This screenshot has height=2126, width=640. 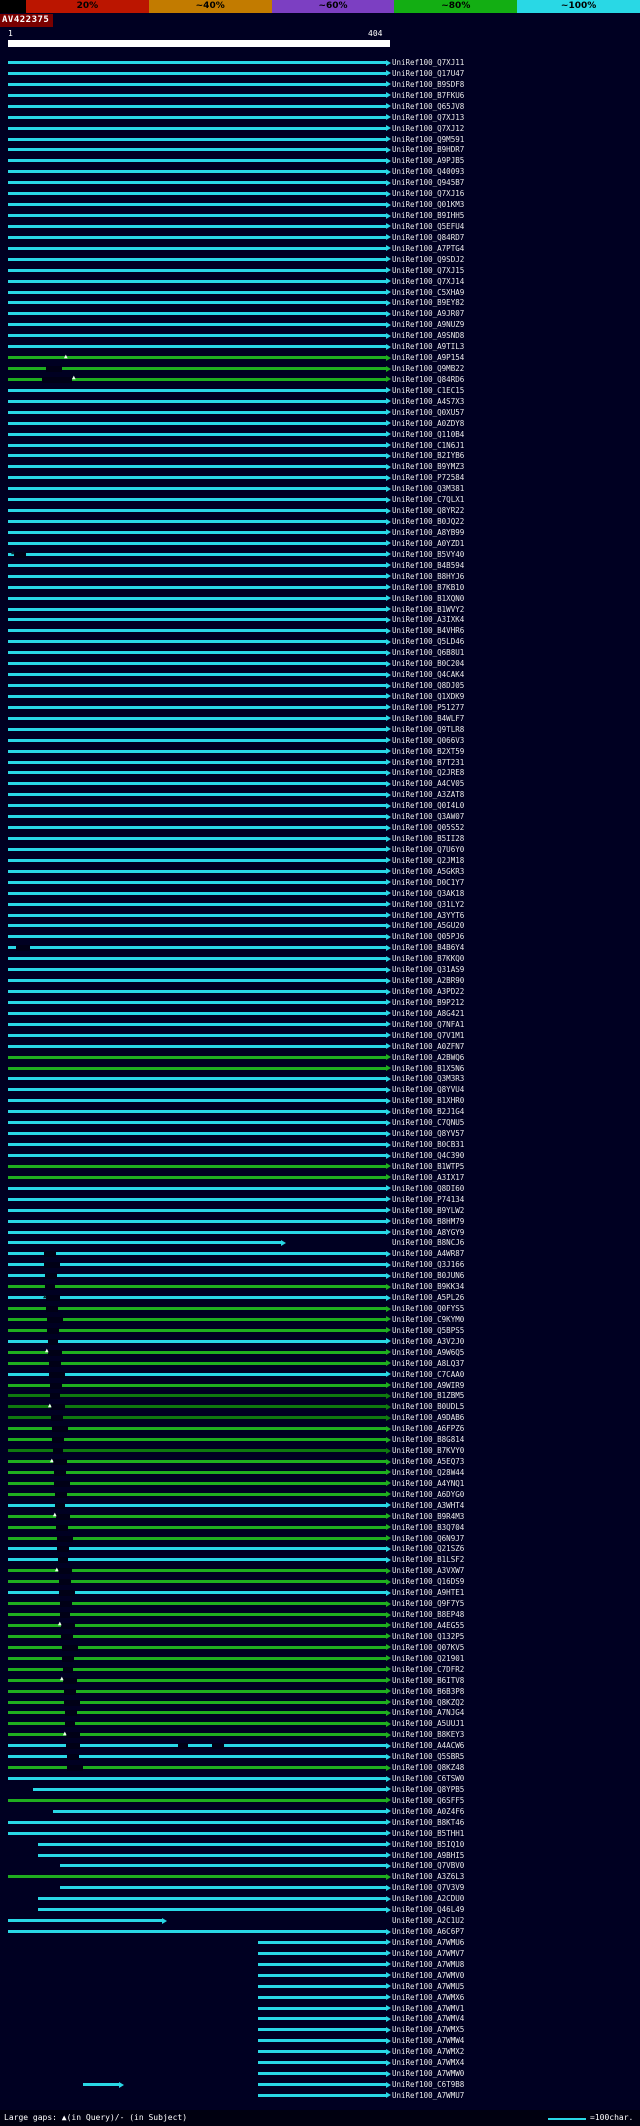 What do you see at coordinates (428, 488) in the screenshot?
I see `hit-label: UniRef100_Q3M381` at bounding box center [428, 488].